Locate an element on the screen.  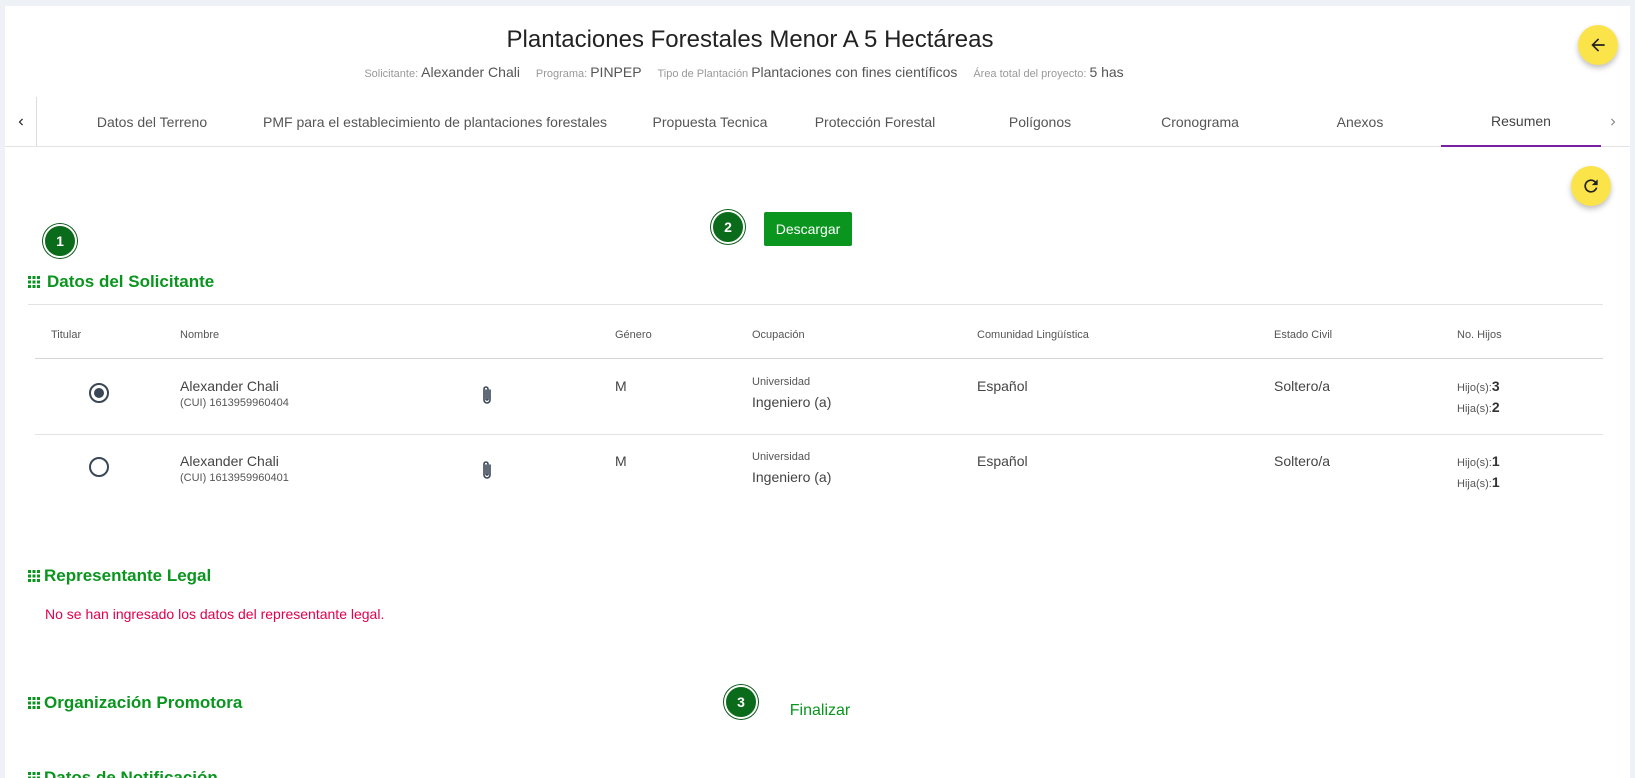
download-button: Descargar is located at coordinates (808, 229).